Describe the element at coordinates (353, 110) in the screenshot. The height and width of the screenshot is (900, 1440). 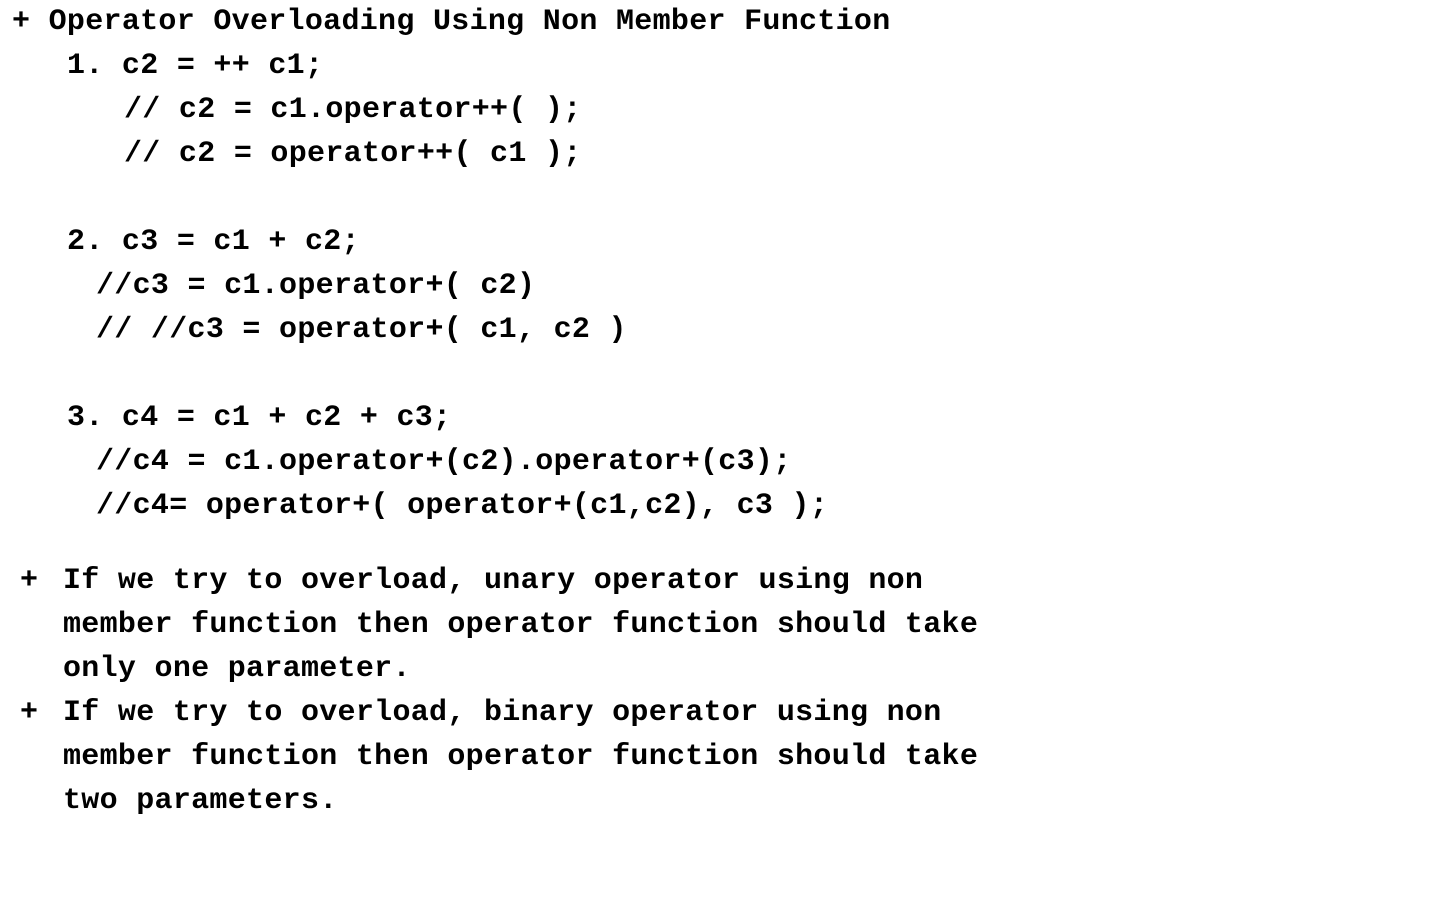
I see `example-comment: // c2 = c1.operator++( );` at that location.